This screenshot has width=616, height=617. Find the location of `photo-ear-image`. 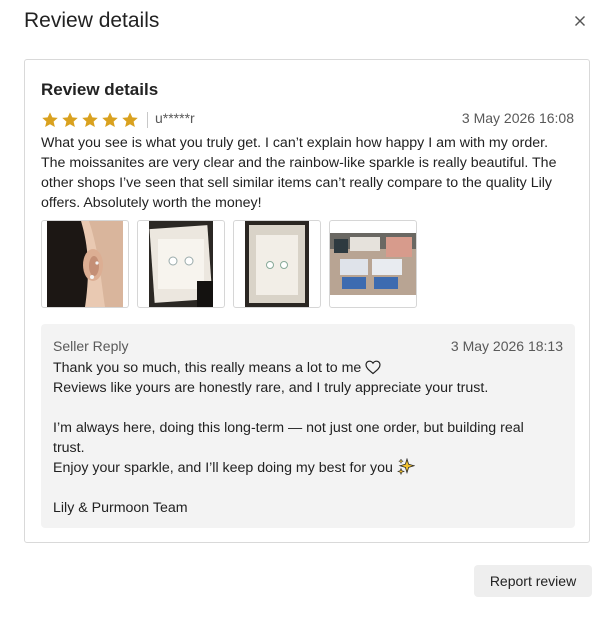

photo-ear-image is located at coordinates (85, 264).